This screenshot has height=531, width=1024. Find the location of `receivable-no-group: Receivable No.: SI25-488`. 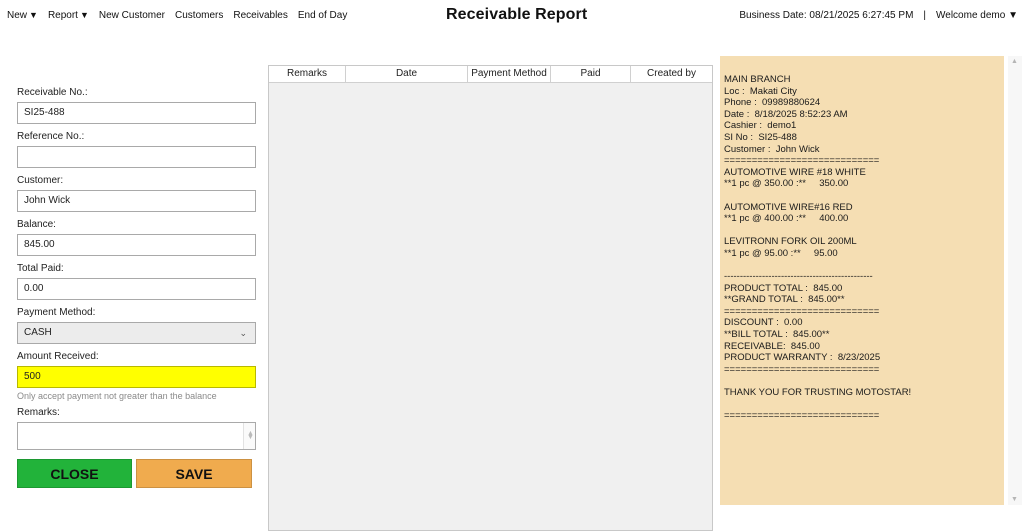

receivable-no-group: Receivable No.: SI25-488 is located at coordinates (136, 105).